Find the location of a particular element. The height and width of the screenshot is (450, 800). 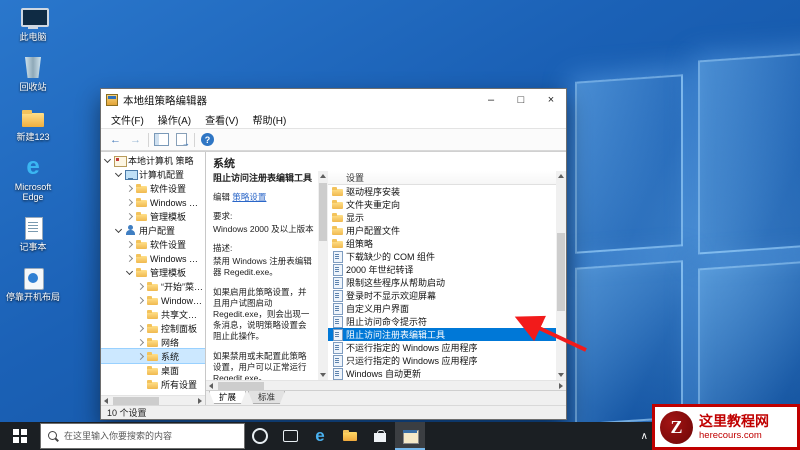

edit-policy-setting-link: 策略设置 is located at coordinates (249, 197).